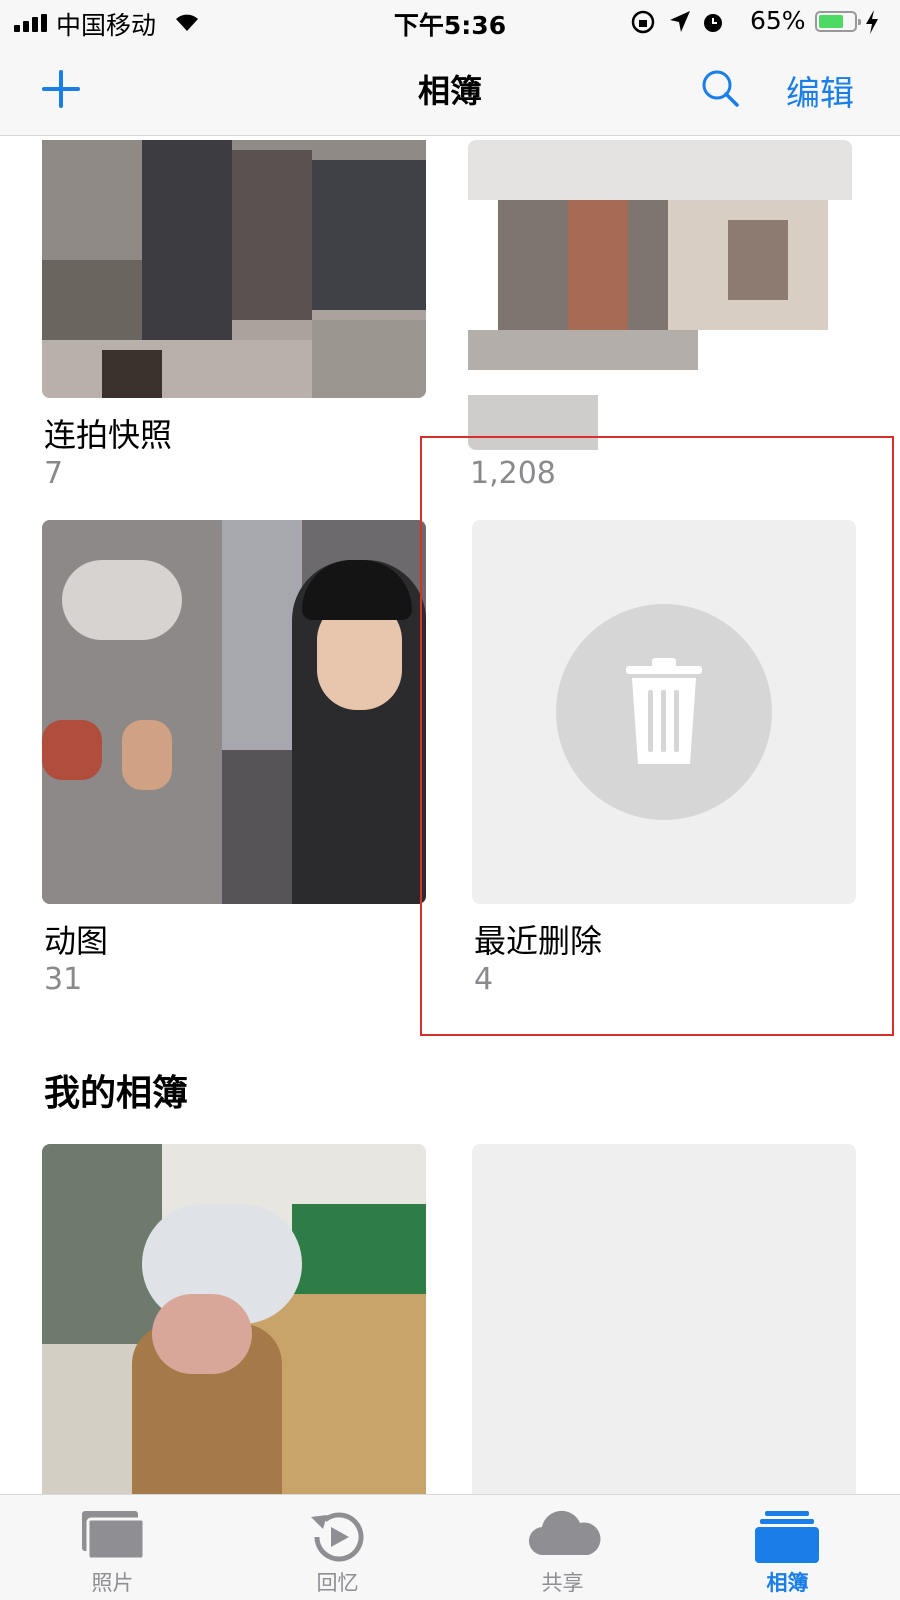 This screenshot has height=1600, width=900. I want to click on tab-photos: 照片, so click(112, 1547).